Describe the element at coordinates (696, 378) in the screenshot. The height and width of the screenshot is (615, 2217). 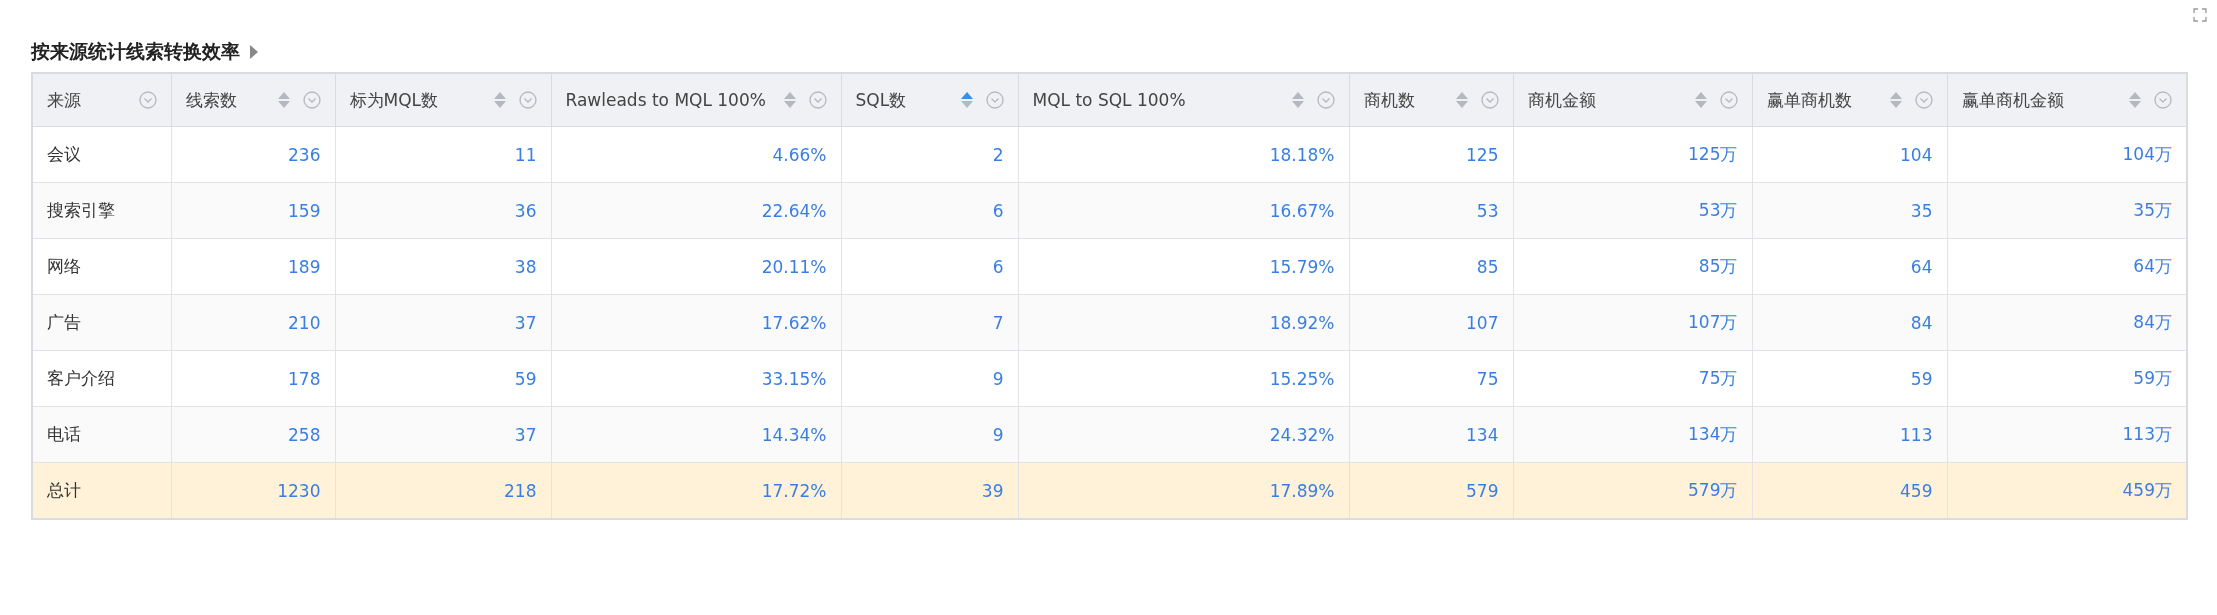
I see `table-cell: 33.15%` at that location.